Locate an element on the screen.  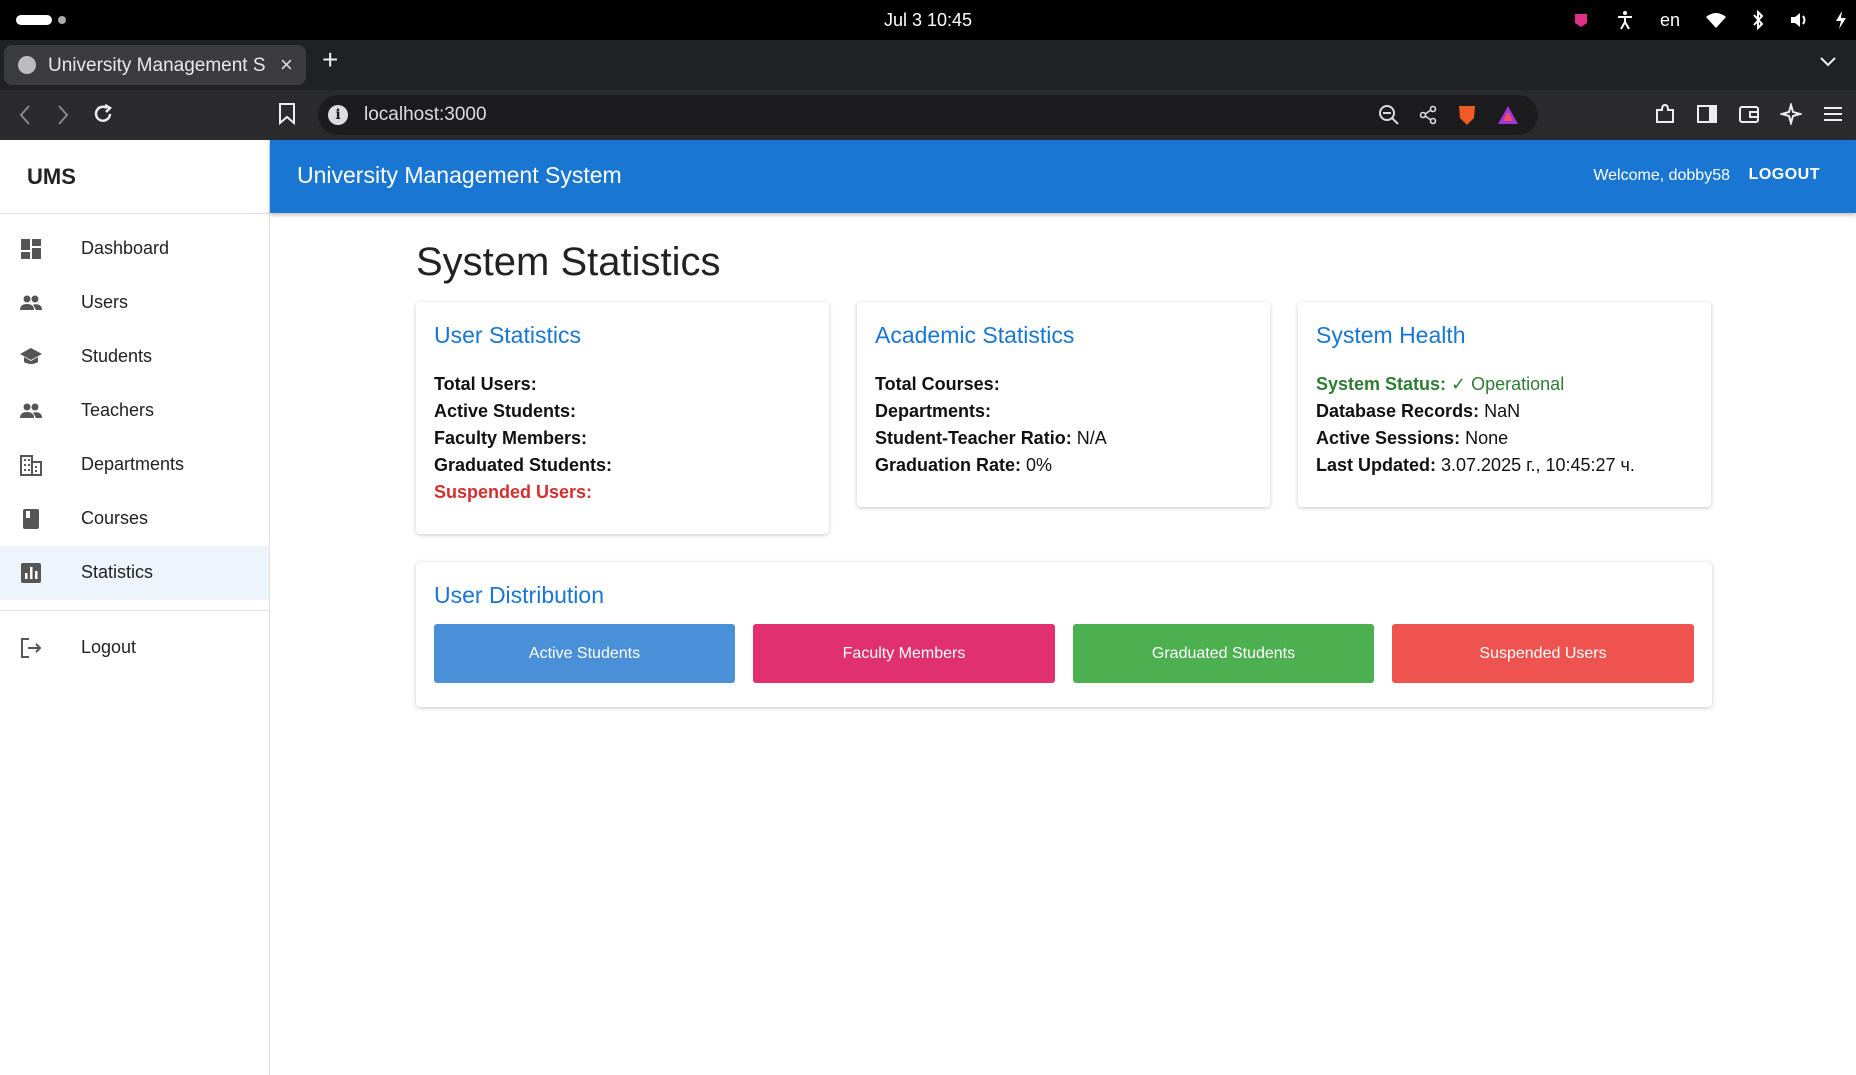
leo-ai-icon is located at coordinates (1791, 115).